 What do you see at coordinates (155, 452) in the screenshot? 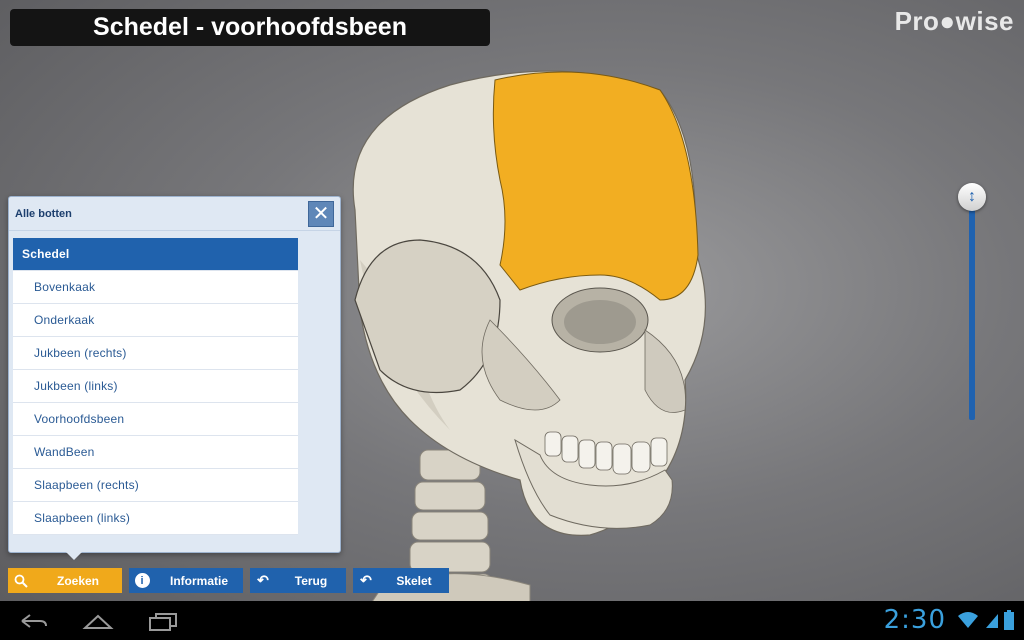
I see `list-item-wandbeen: WandBeen` at bounding box center [155, 452].